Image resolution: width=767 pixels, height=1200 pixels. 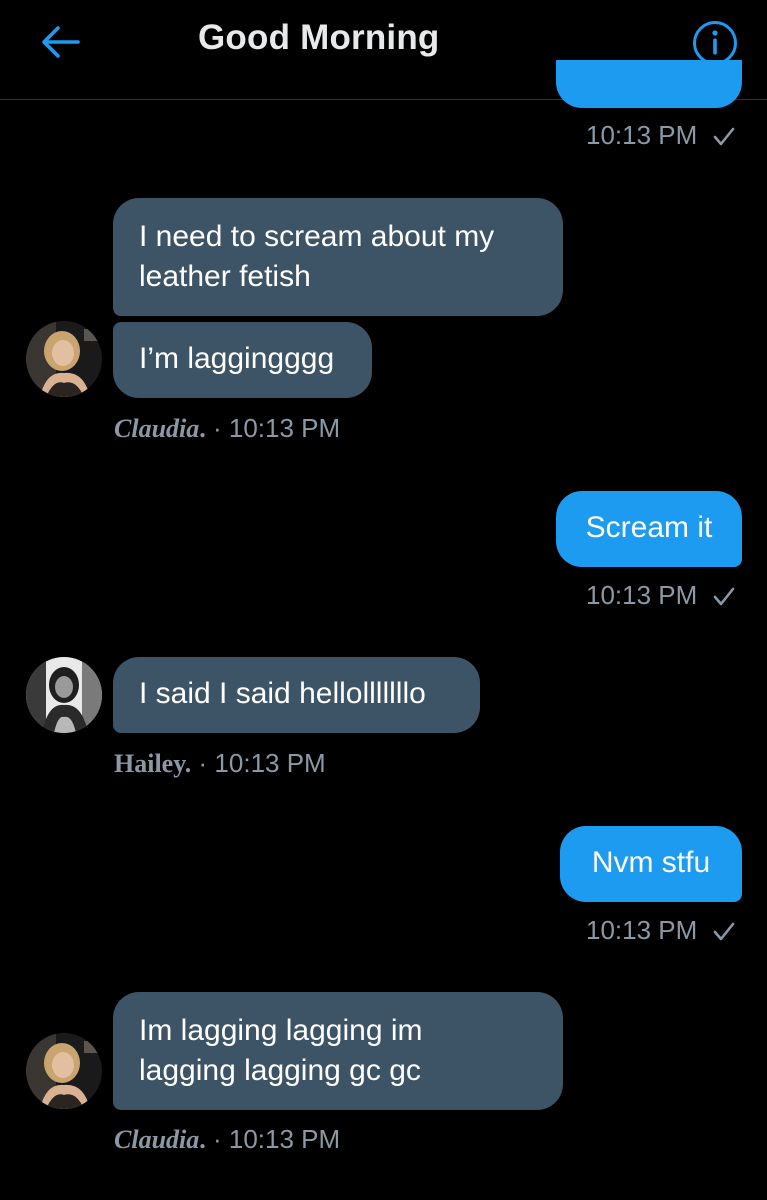 I want to click on message-text-line: Im lagging lagging im, so click(x=281, y=1030).